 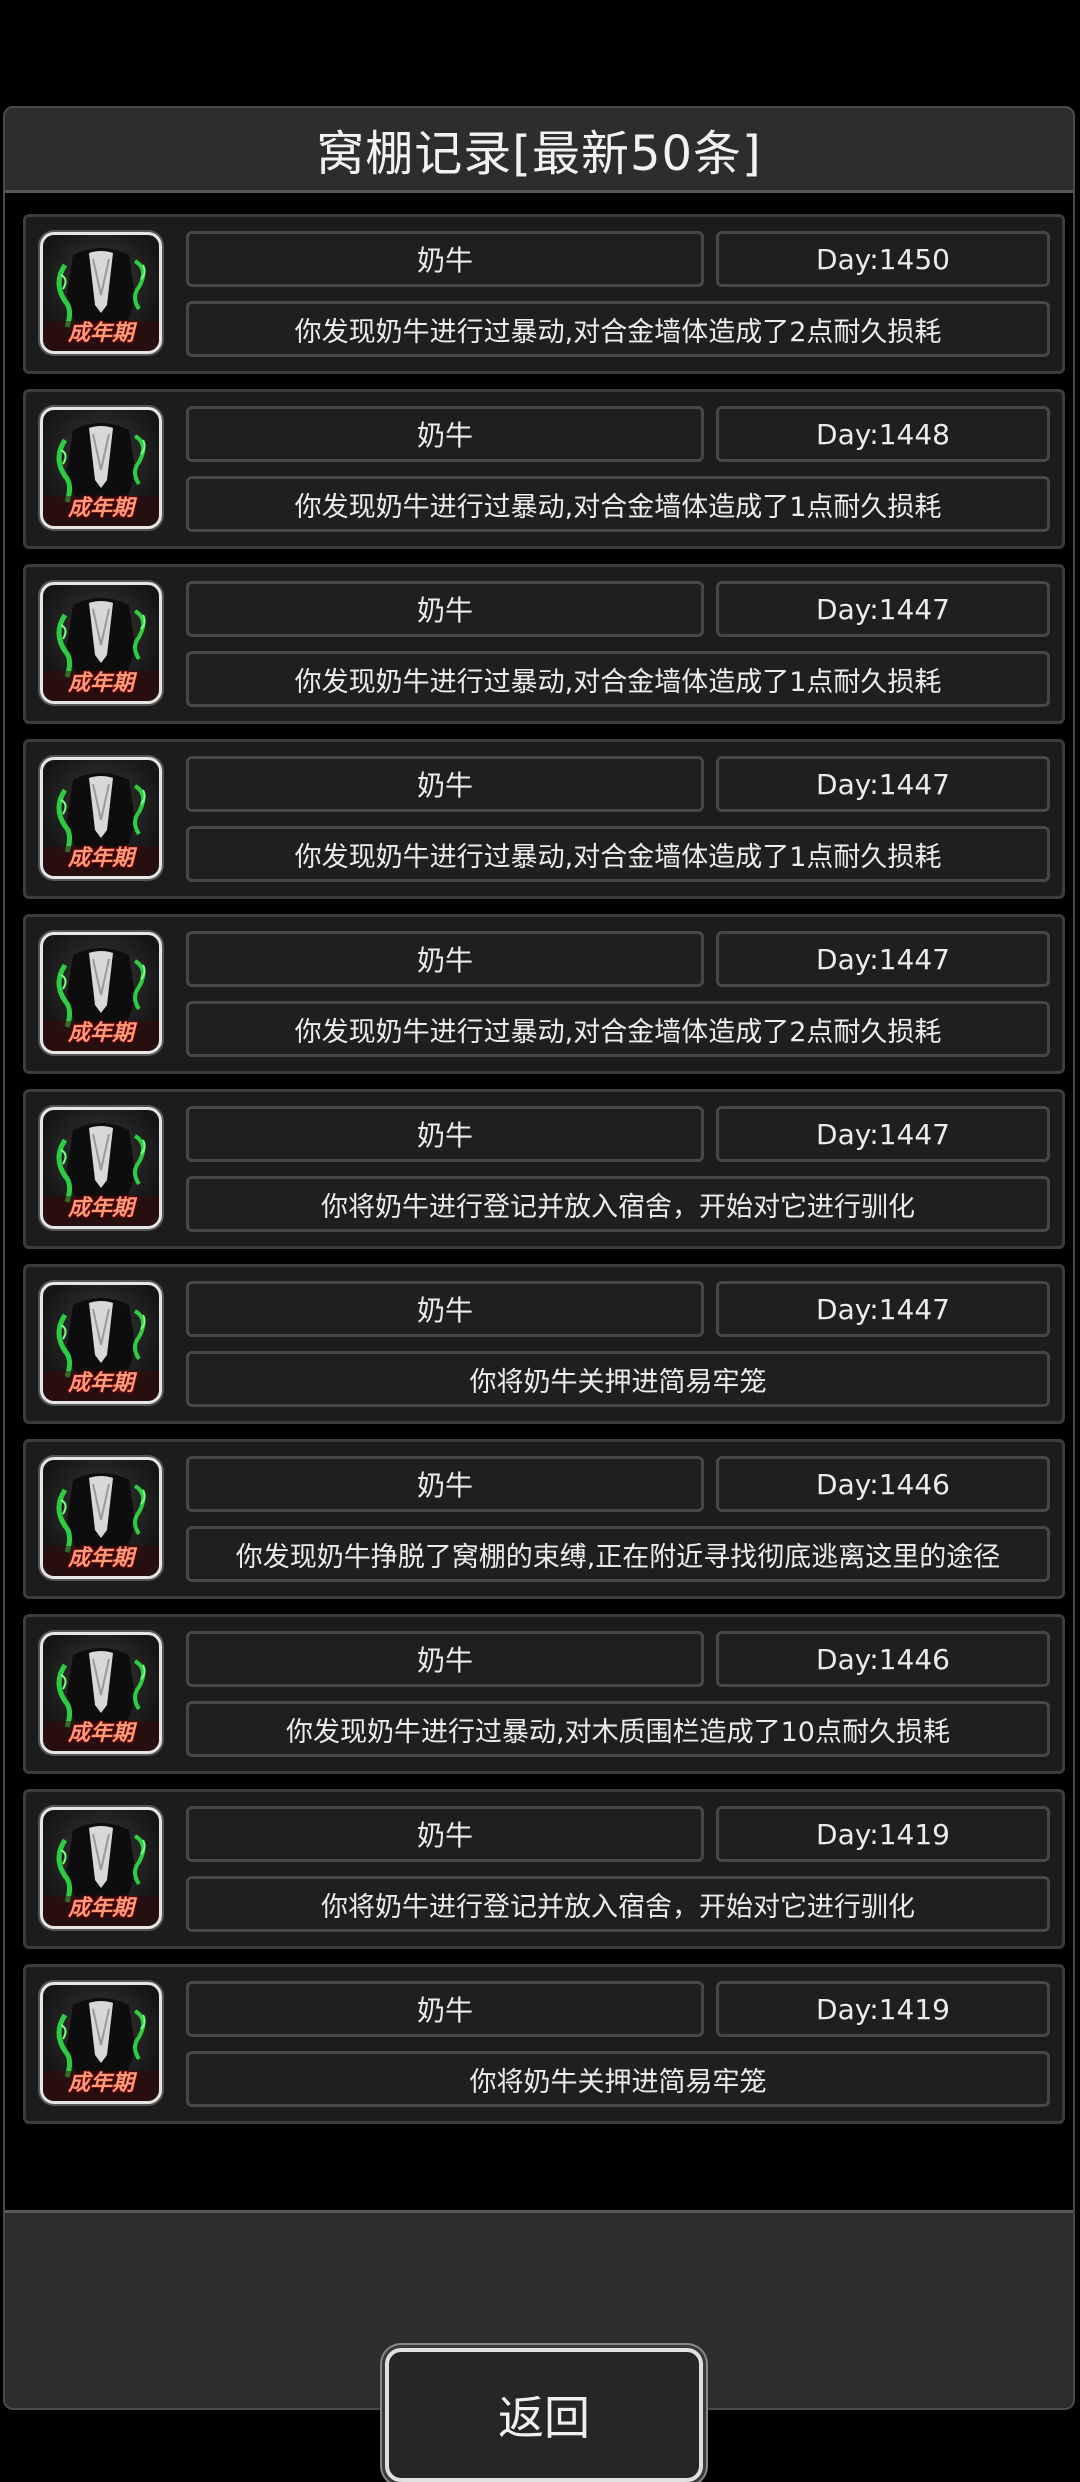 What do you see at coordinates (883, 434) in the screenshot?
I see `record-day: Day:1448` at bounding box center [883, 434].